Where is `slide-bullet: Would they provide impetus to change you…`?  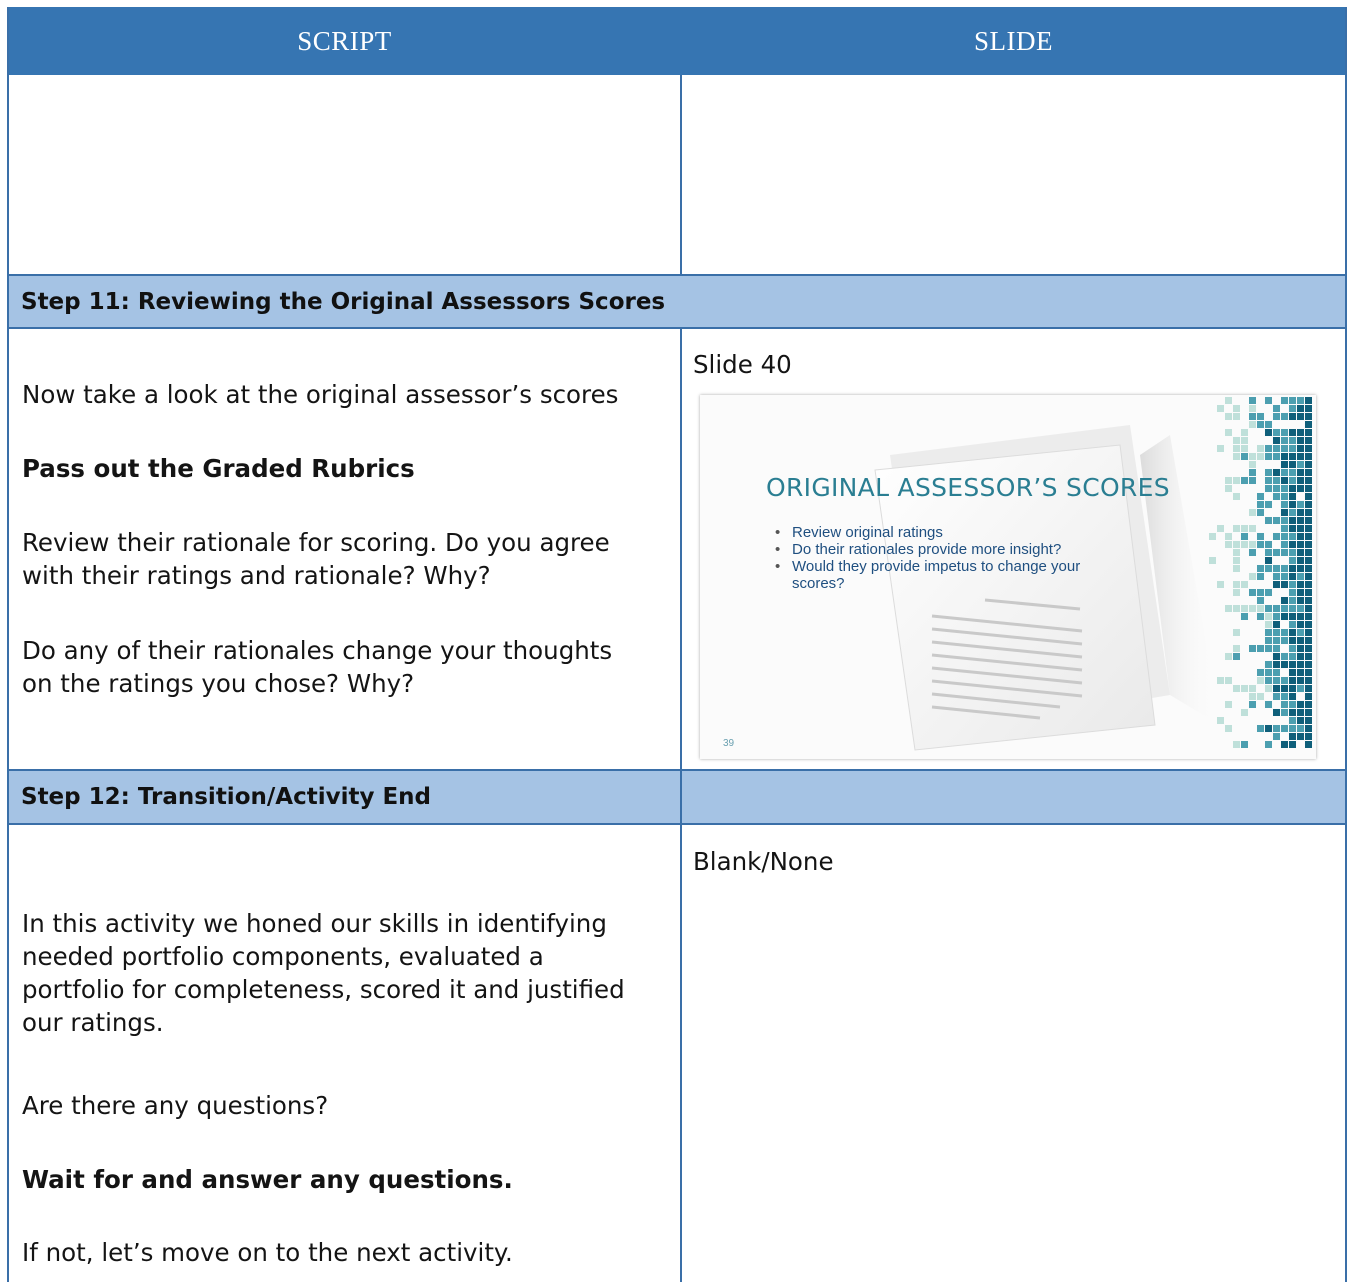
slide-bullet: Would they provide impetus to change you… is located at coordinates (953, 575).